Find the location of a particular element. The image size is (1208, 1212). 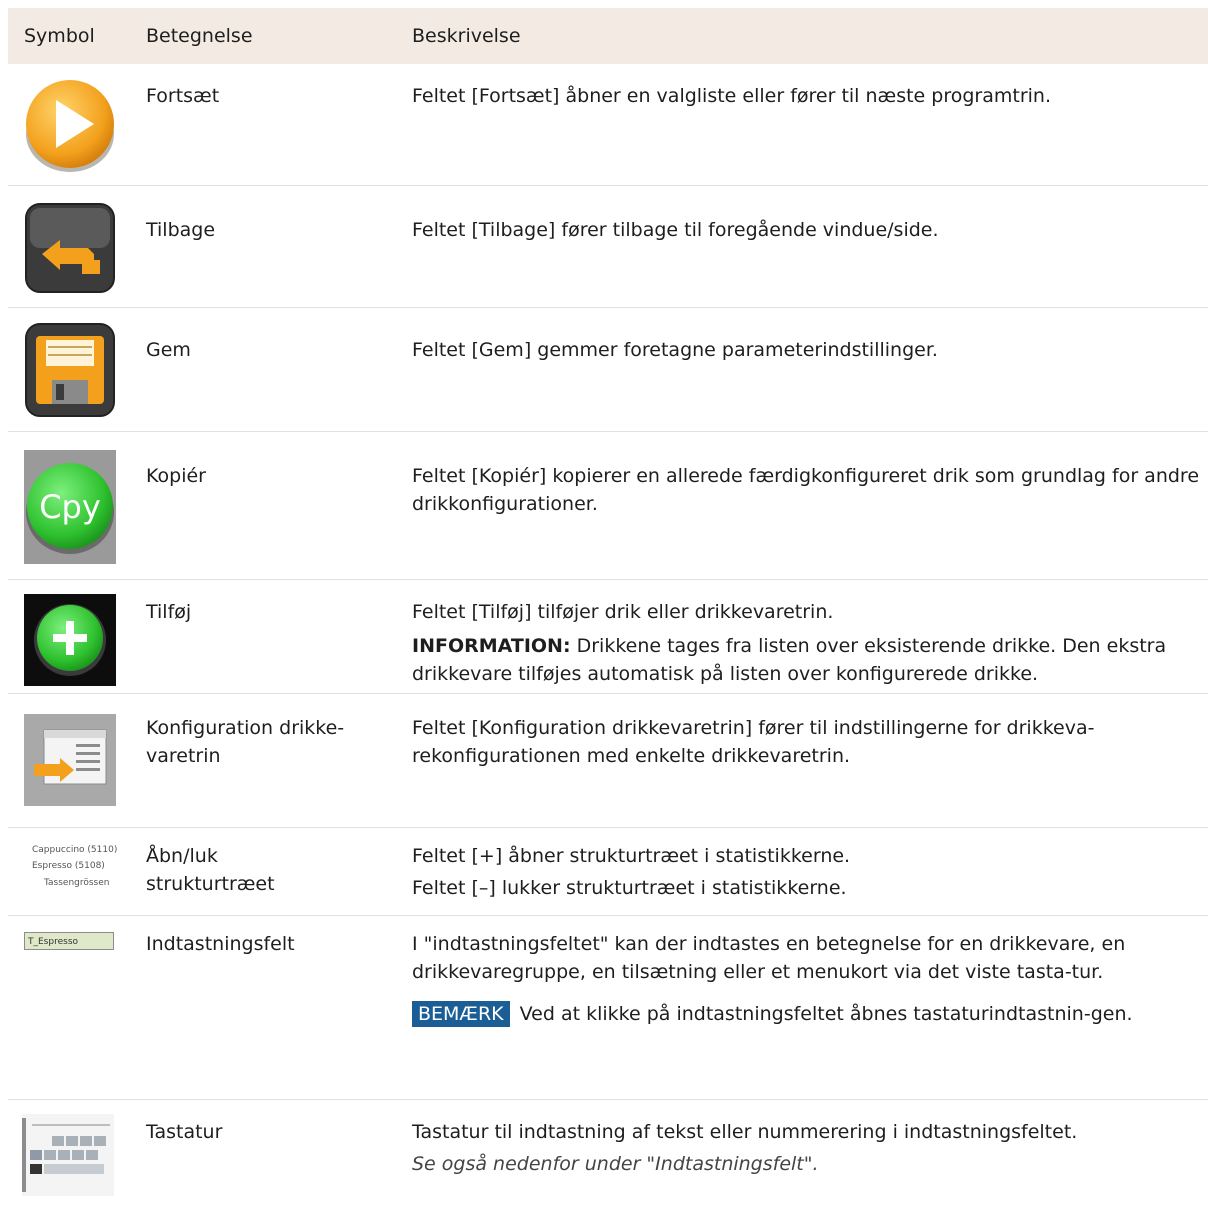

header-symbol: Symbol is located at coordinates (59, 36).